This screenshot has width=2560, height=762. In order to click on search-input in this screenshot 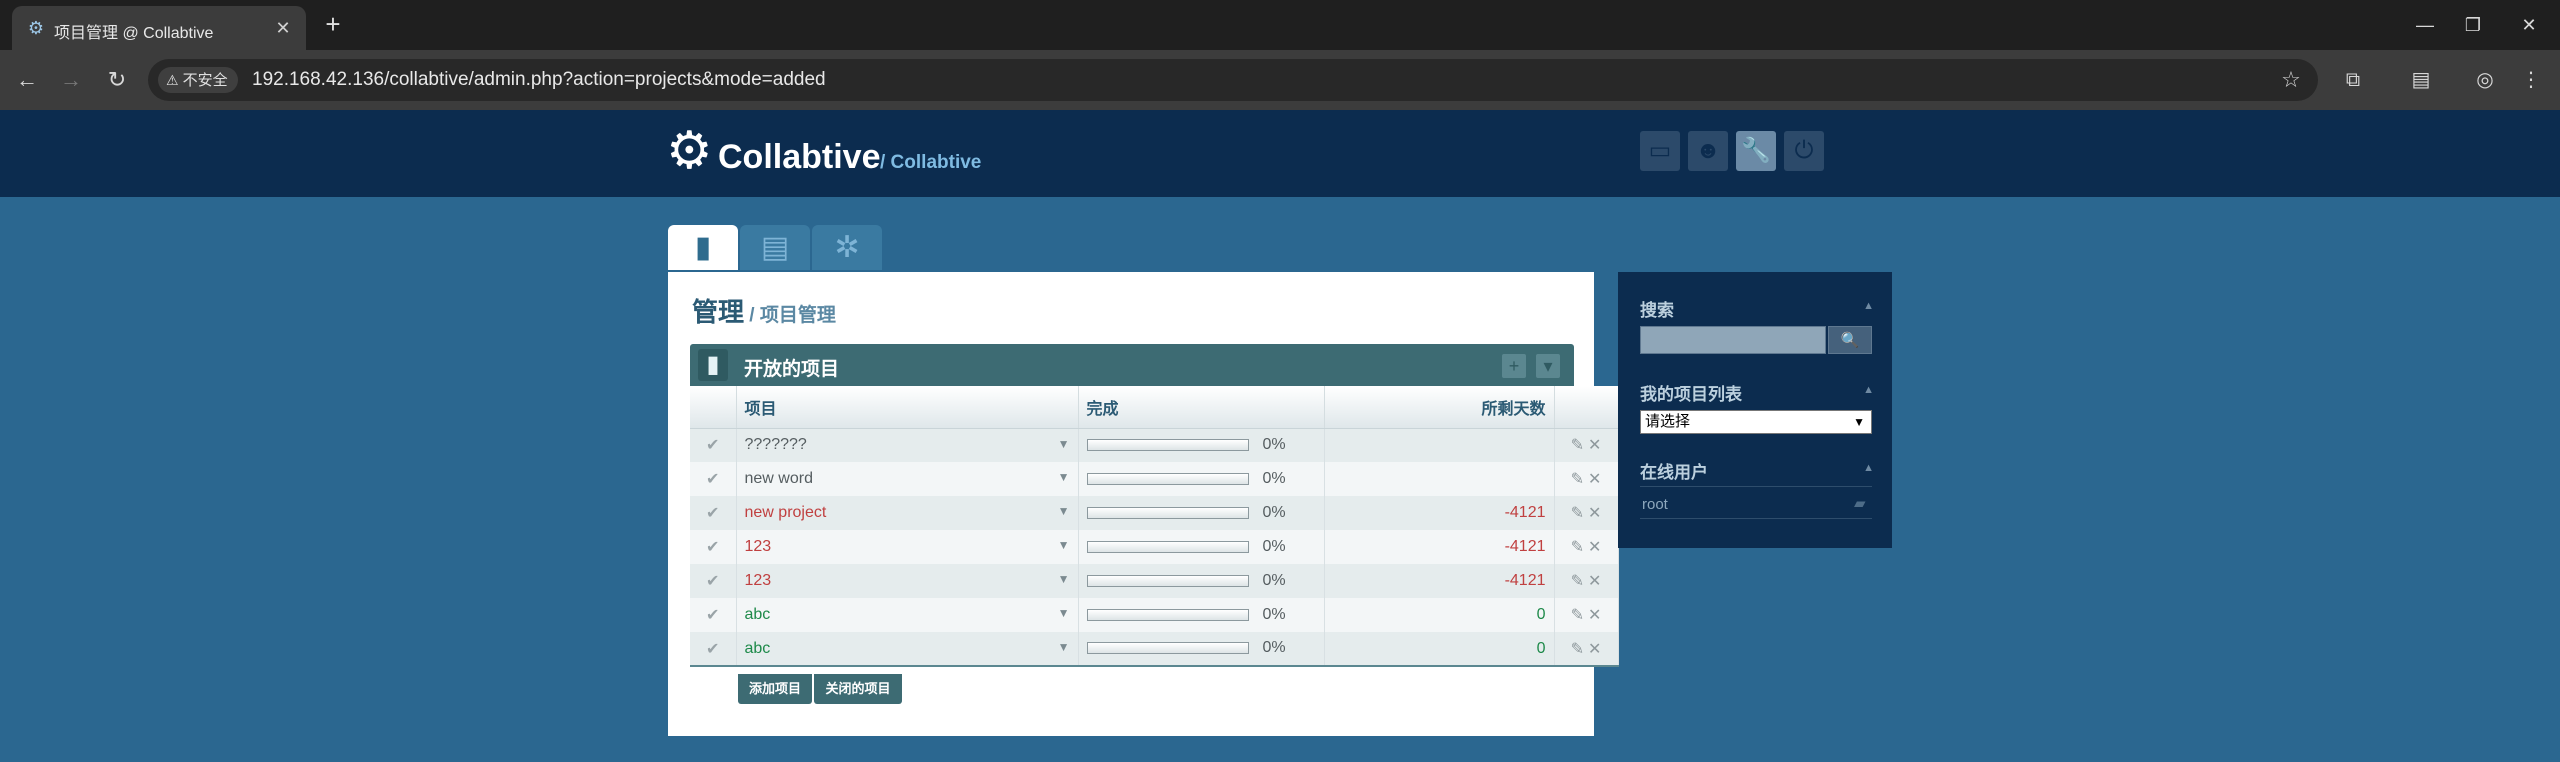, I will do `click(1733, 340)`.